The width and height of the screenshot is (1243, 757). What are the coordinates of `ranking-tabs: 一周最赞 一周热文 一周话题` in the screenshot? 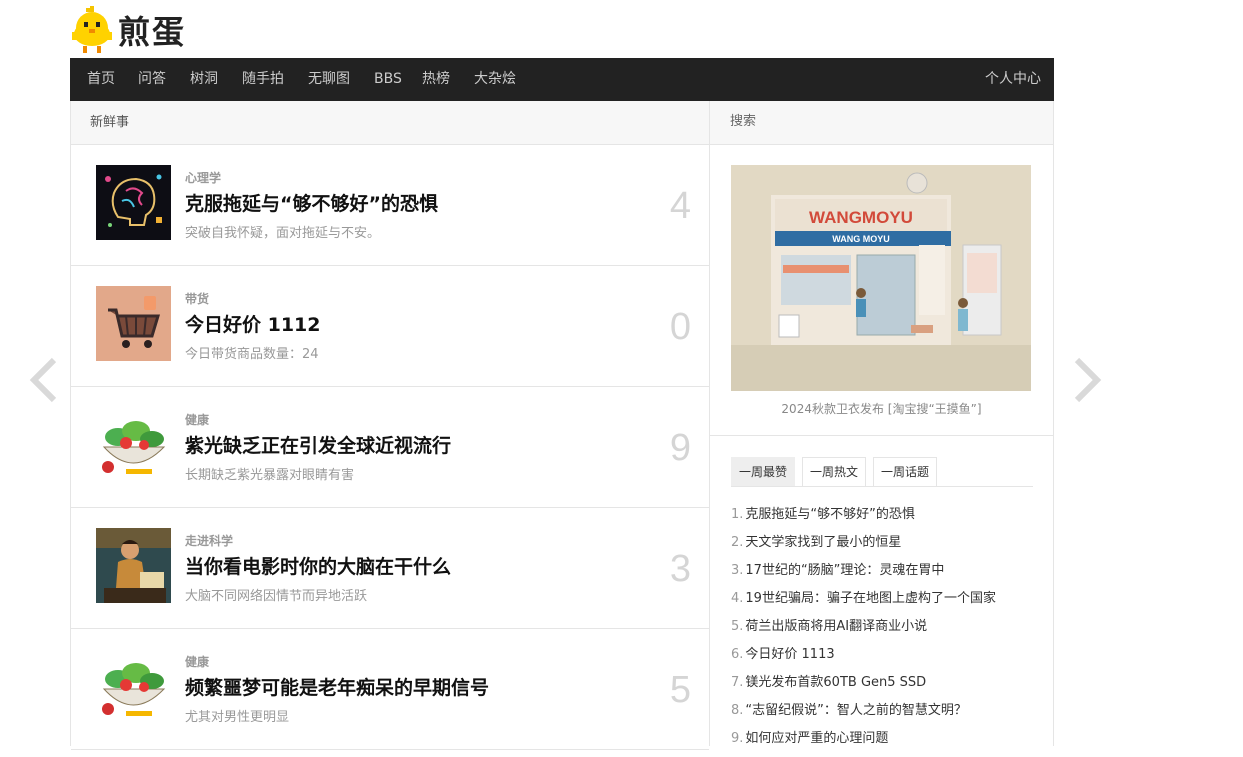 It's located at (882, 472).